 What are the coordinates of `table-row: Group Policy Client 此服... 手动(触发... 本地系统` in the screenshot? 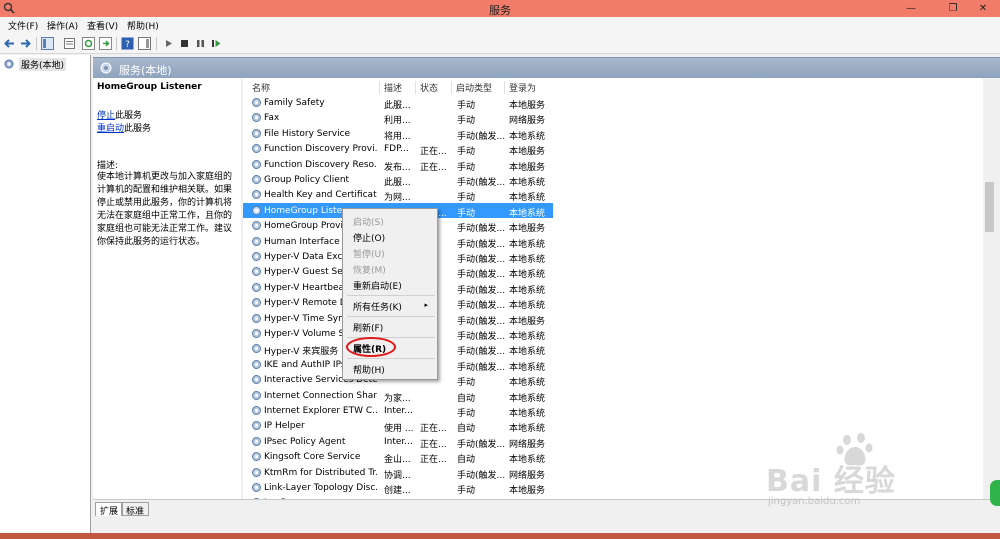 It's located at (398, 180).